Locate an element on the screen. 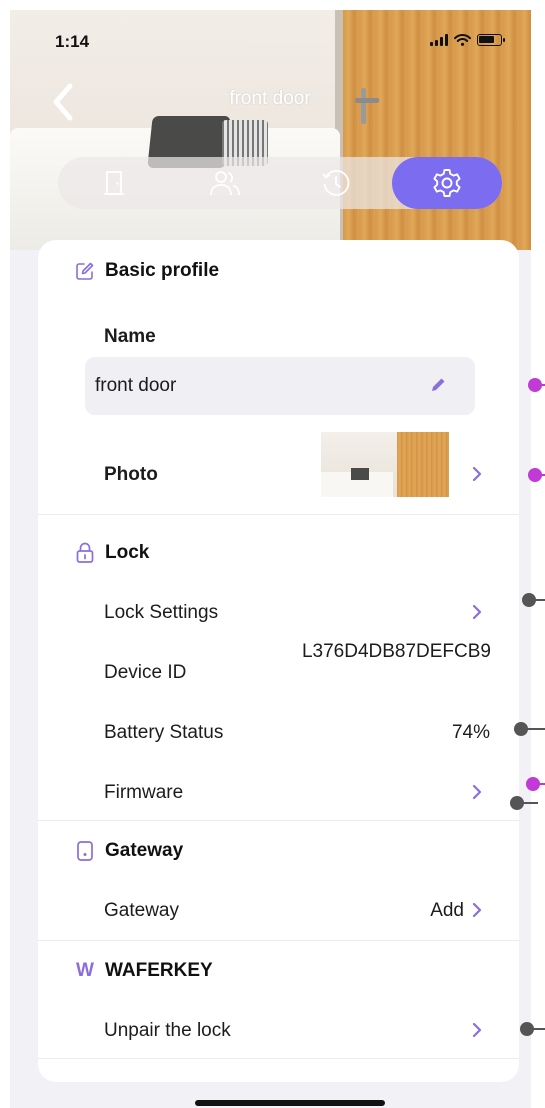 The width and height of the screenshot is (545, 1108). section-lock-title: Lock is located at coordinates (127, 552).